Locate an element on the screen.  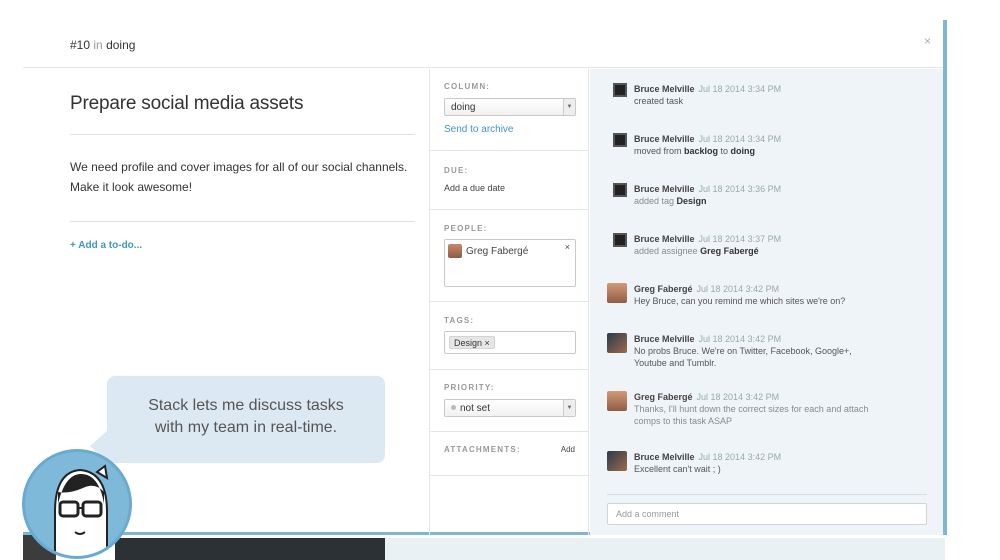
attachments-label: ATTACHMENTS: is located at coordinates (482, 449).